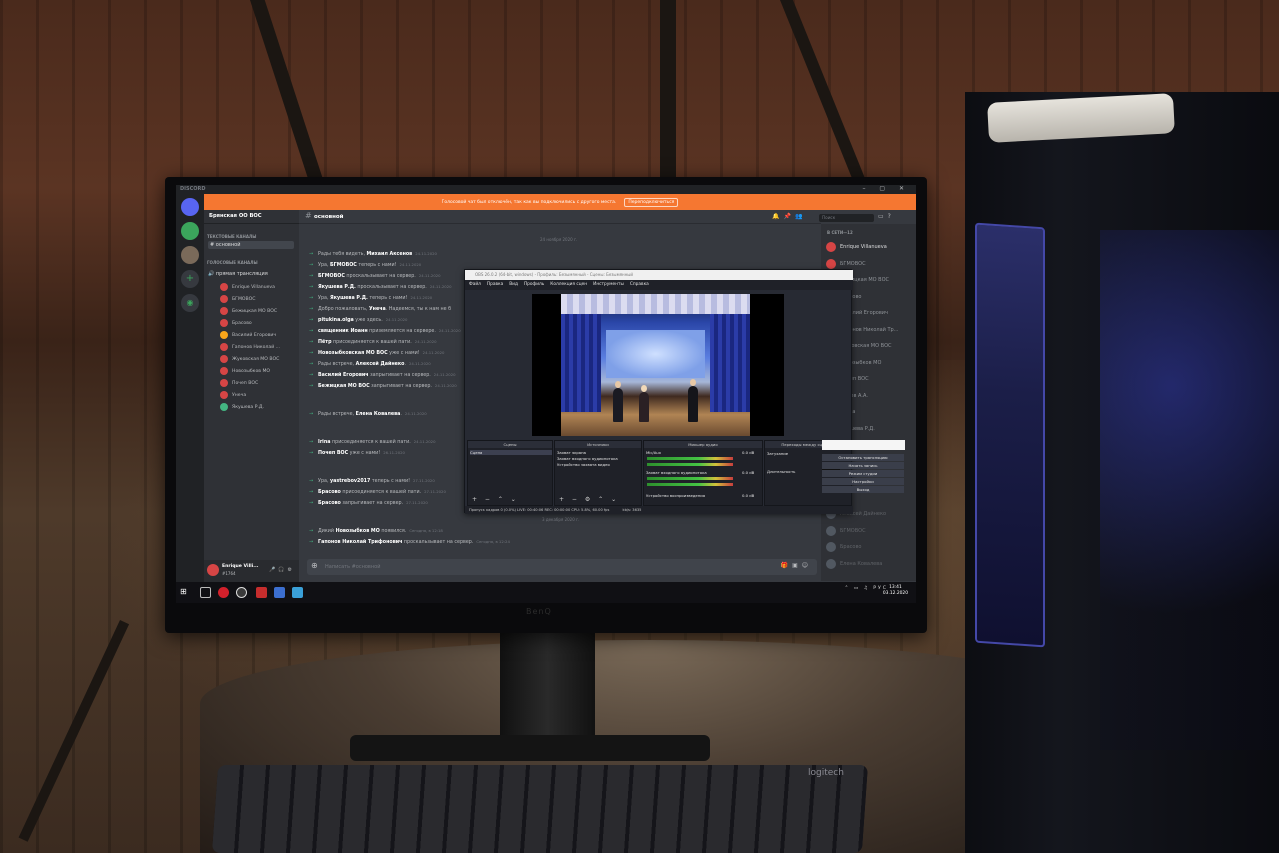 This screenshot has height=853, width=1279. Describe the element at coordinates (249, 359) in the screenshot. I see `voice-user: Жуковская МО ВОС` at that location.